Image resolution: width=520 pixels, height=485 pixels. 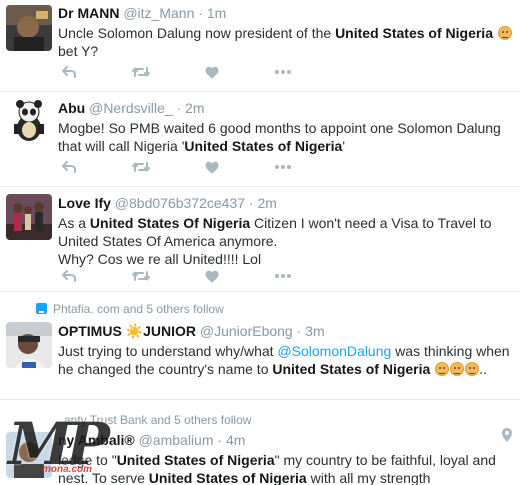 I want to click on follow-context: anty Trust Bank and 5 others follow, so click(x=157, y=420).